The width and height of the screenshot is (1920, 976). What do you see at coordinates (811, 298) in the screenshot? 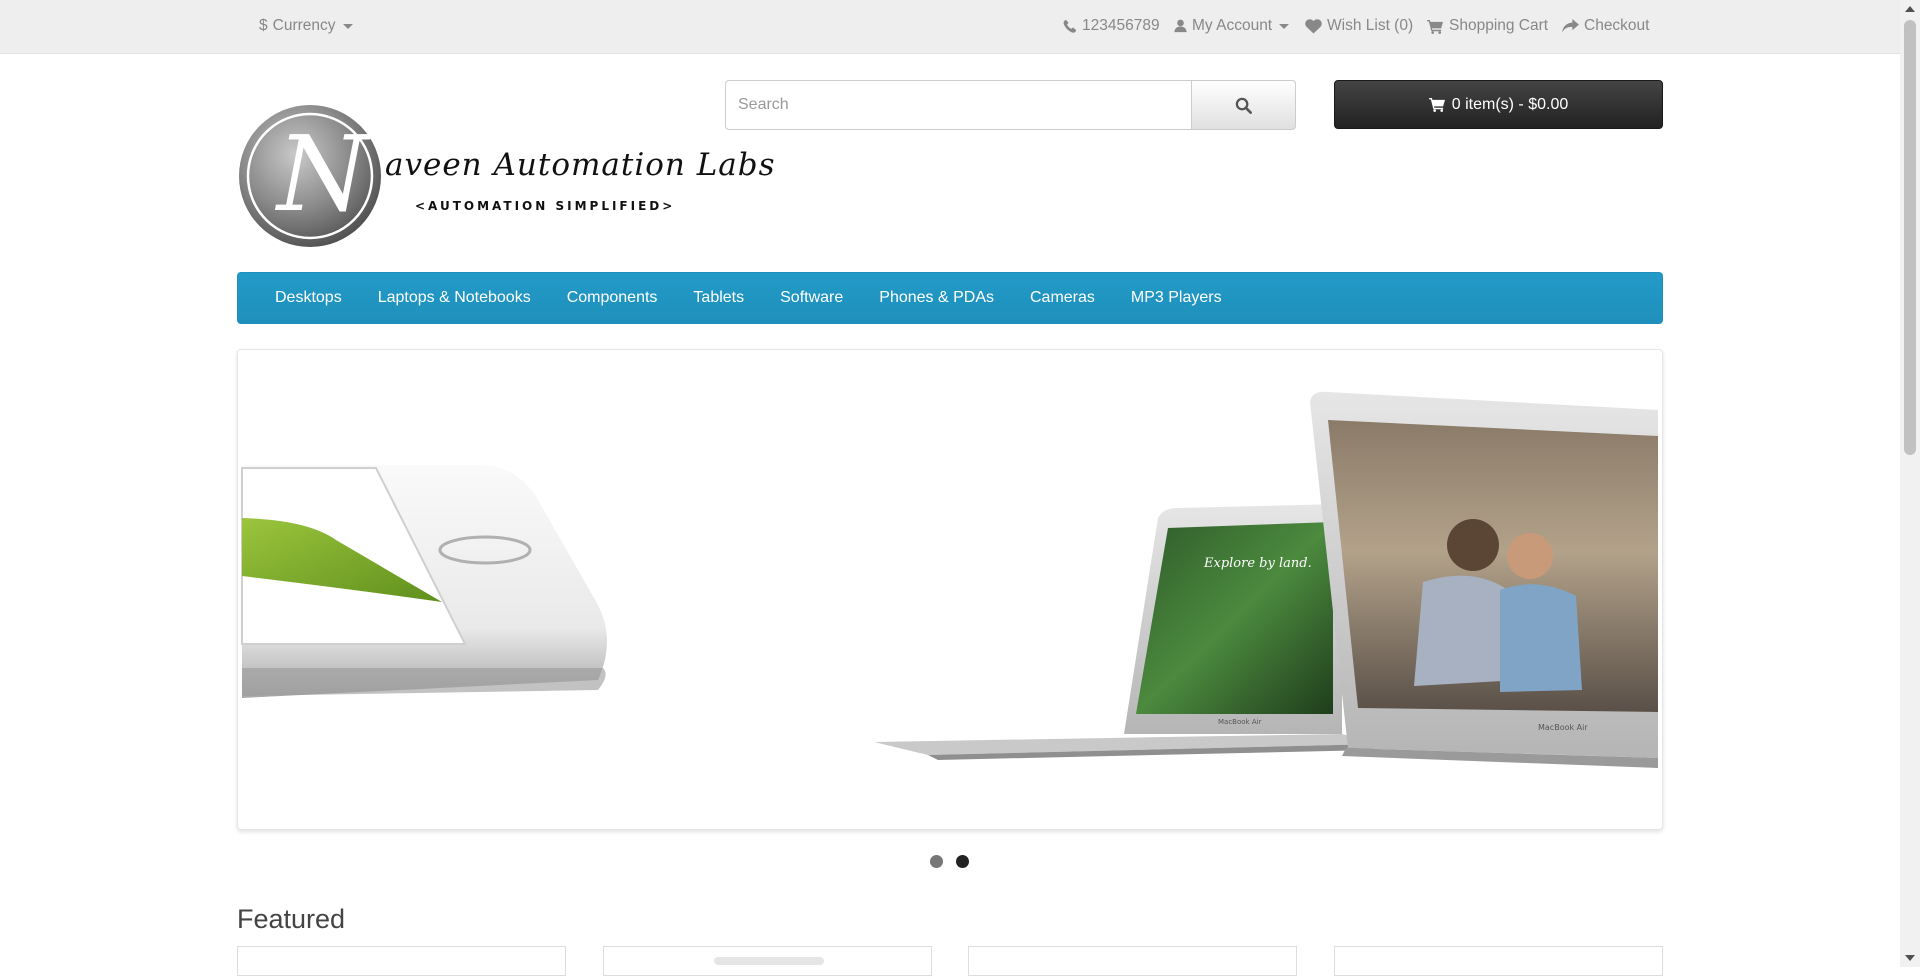
I see `menu-item-software: Software` at bounding box center [811, 298].